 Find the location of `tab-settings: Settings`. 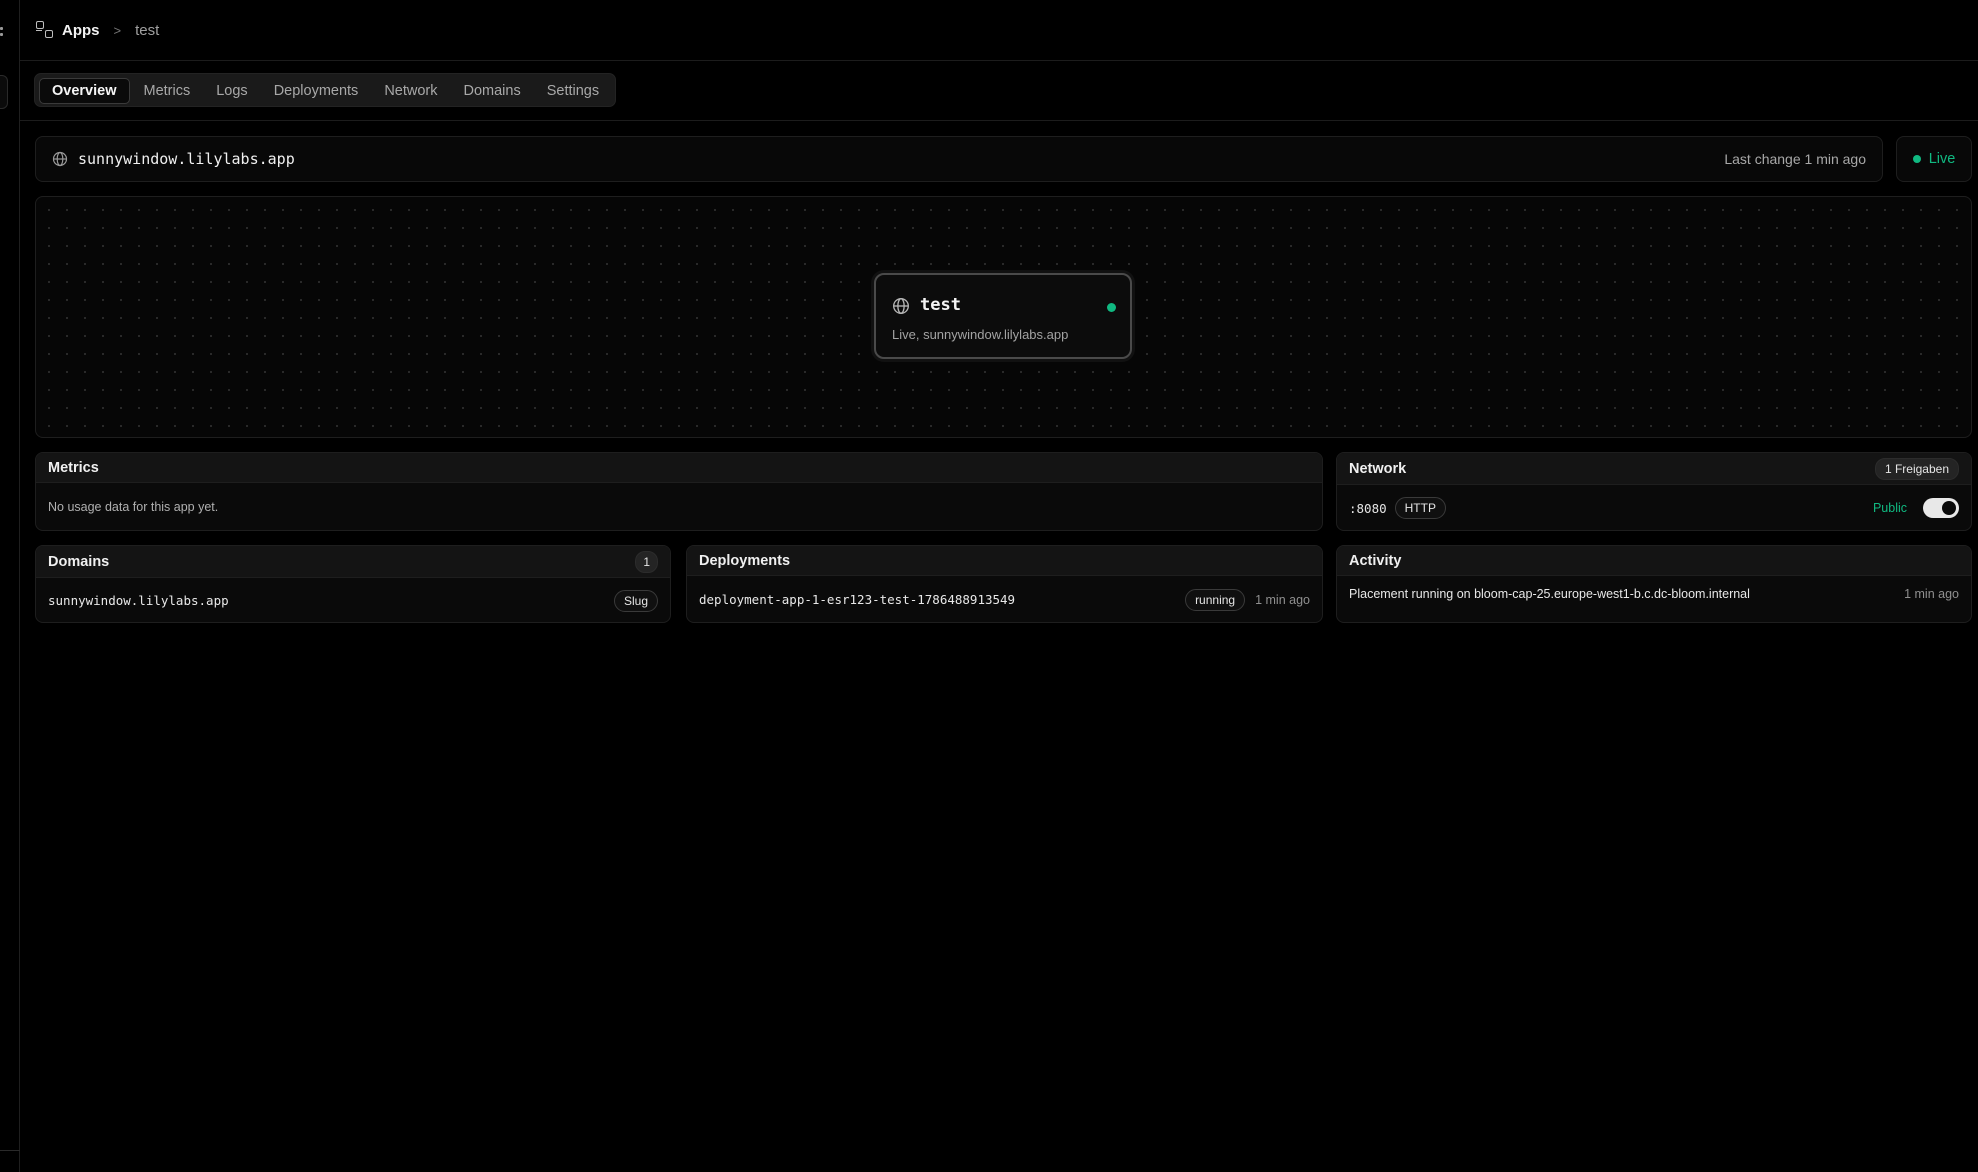

tab-settings: Settings is located at coordinates (573, 91).